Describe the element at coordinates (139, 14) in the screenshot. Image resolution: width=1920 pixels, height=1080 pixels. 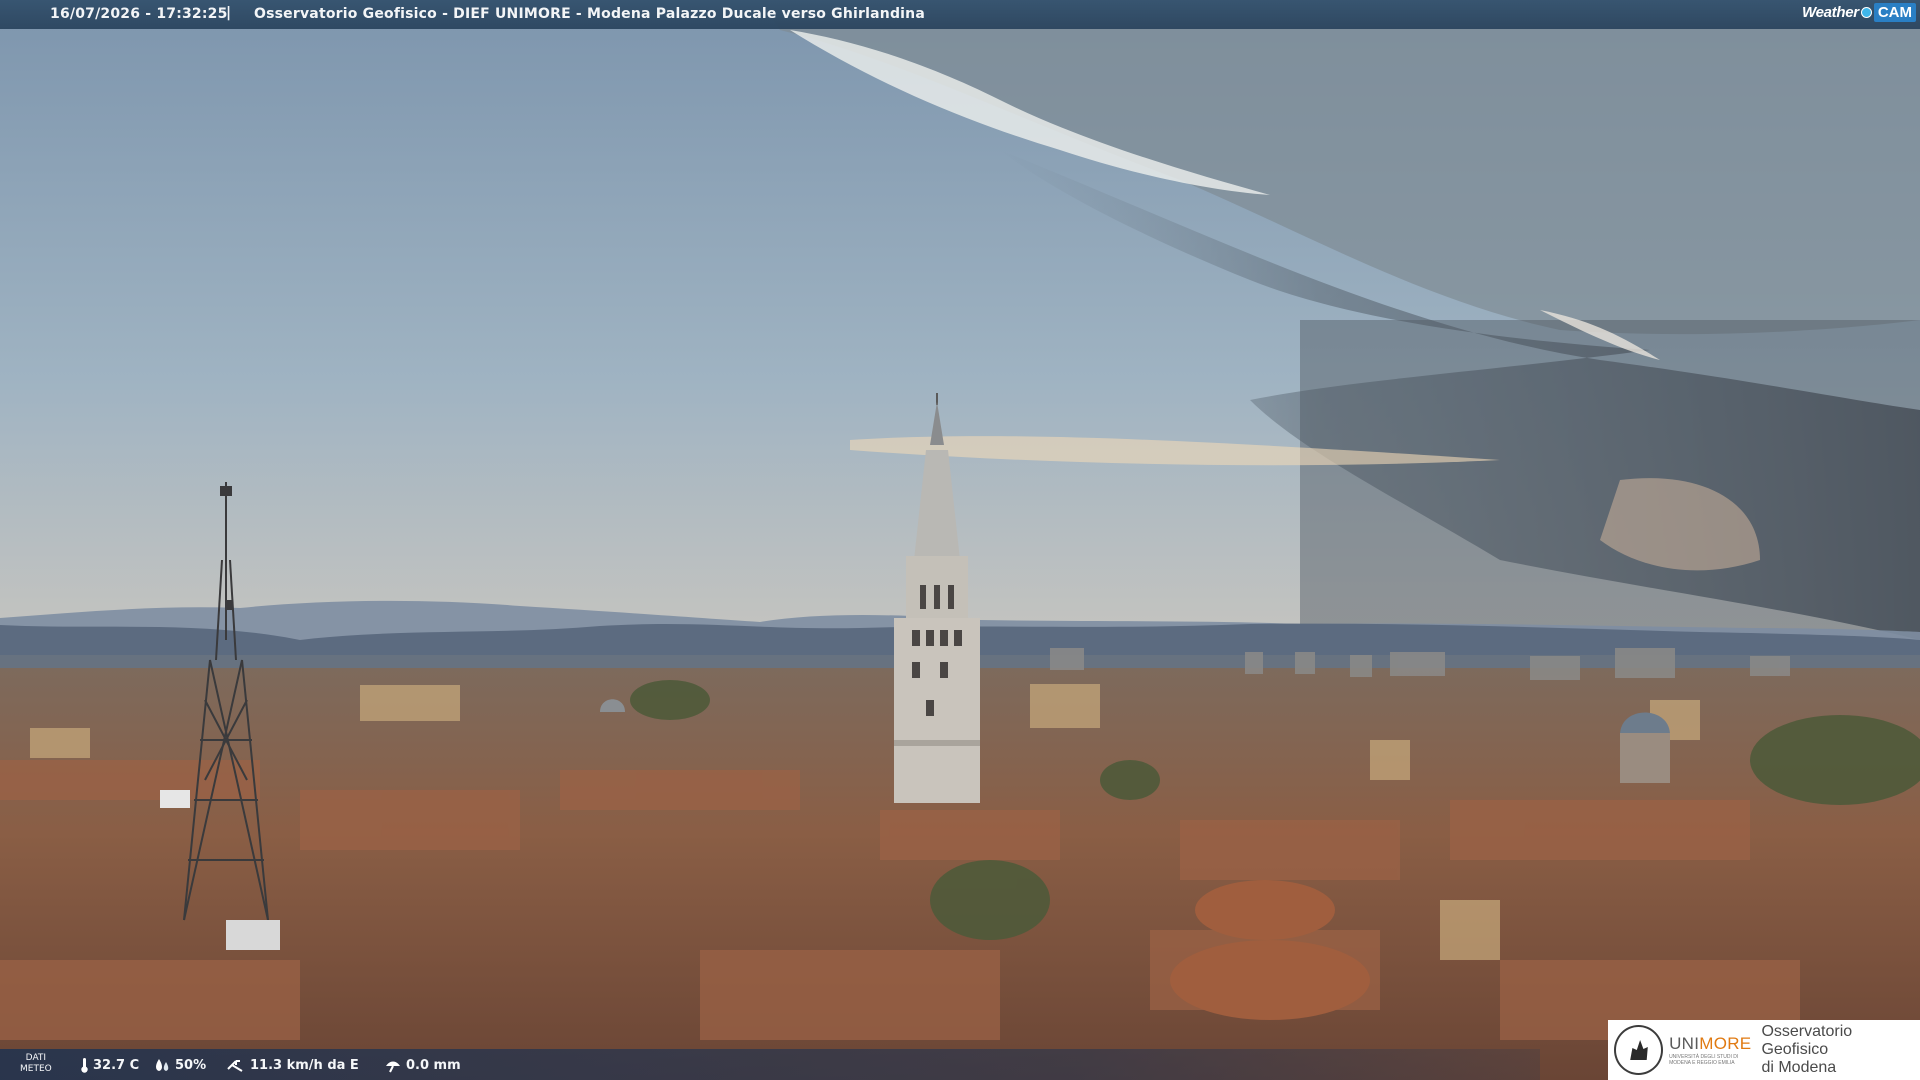
I see `timestamp: 16/07/2026 - 17:32:25` at that location.